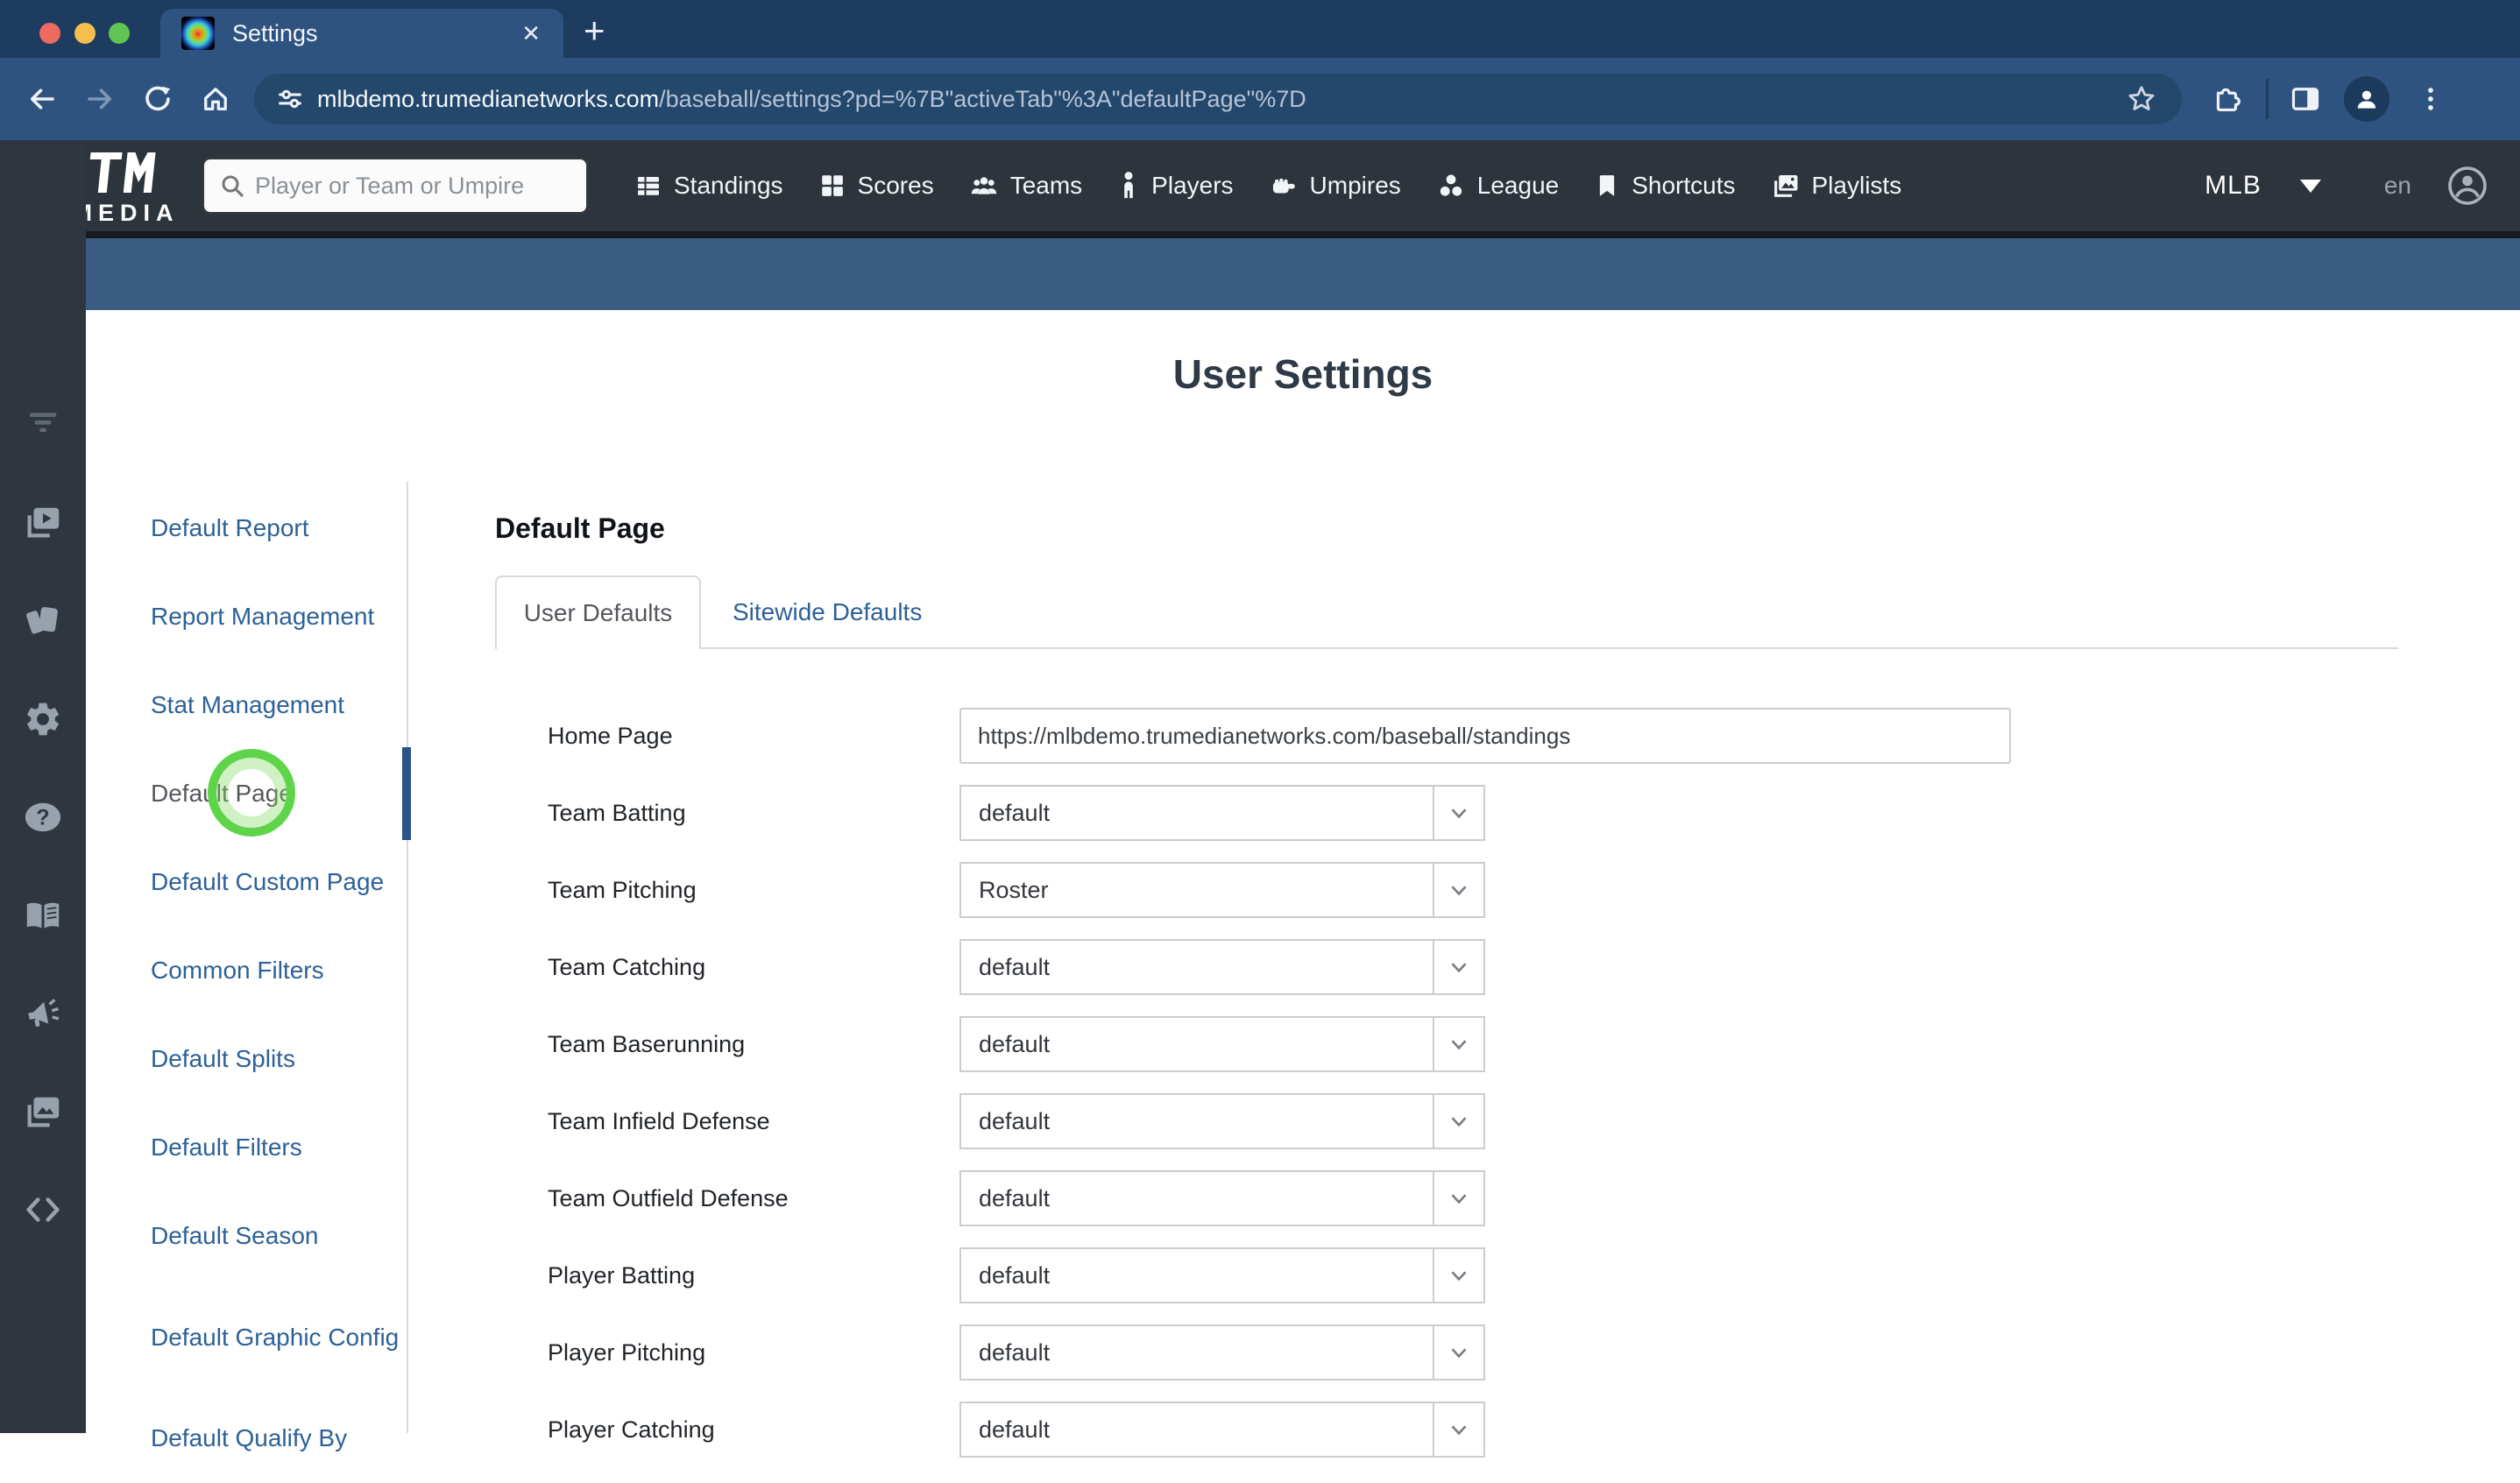 The width and height of the screenshot is (2520, 1483). Describe the element at coordinates (627, 967) in the screenshot. I see `field-label: Team Catching` at that location.